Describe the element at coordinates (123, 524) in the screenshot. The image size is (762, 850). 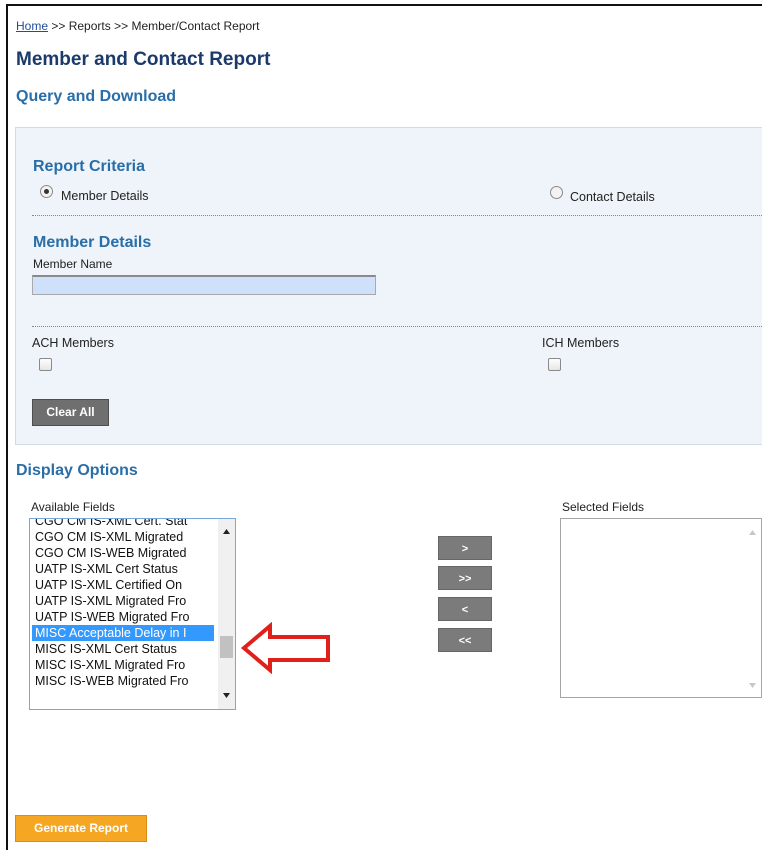
I see `available-field-option: CGO CM IS-XML Cert. Stat` at that location.